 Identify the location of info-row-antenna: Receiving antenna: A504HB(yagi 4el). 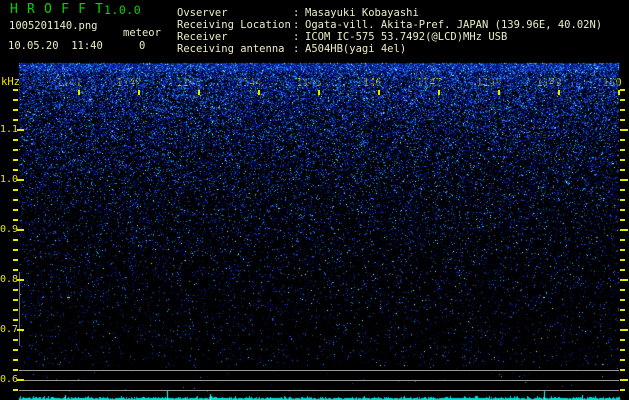
(389, 49).